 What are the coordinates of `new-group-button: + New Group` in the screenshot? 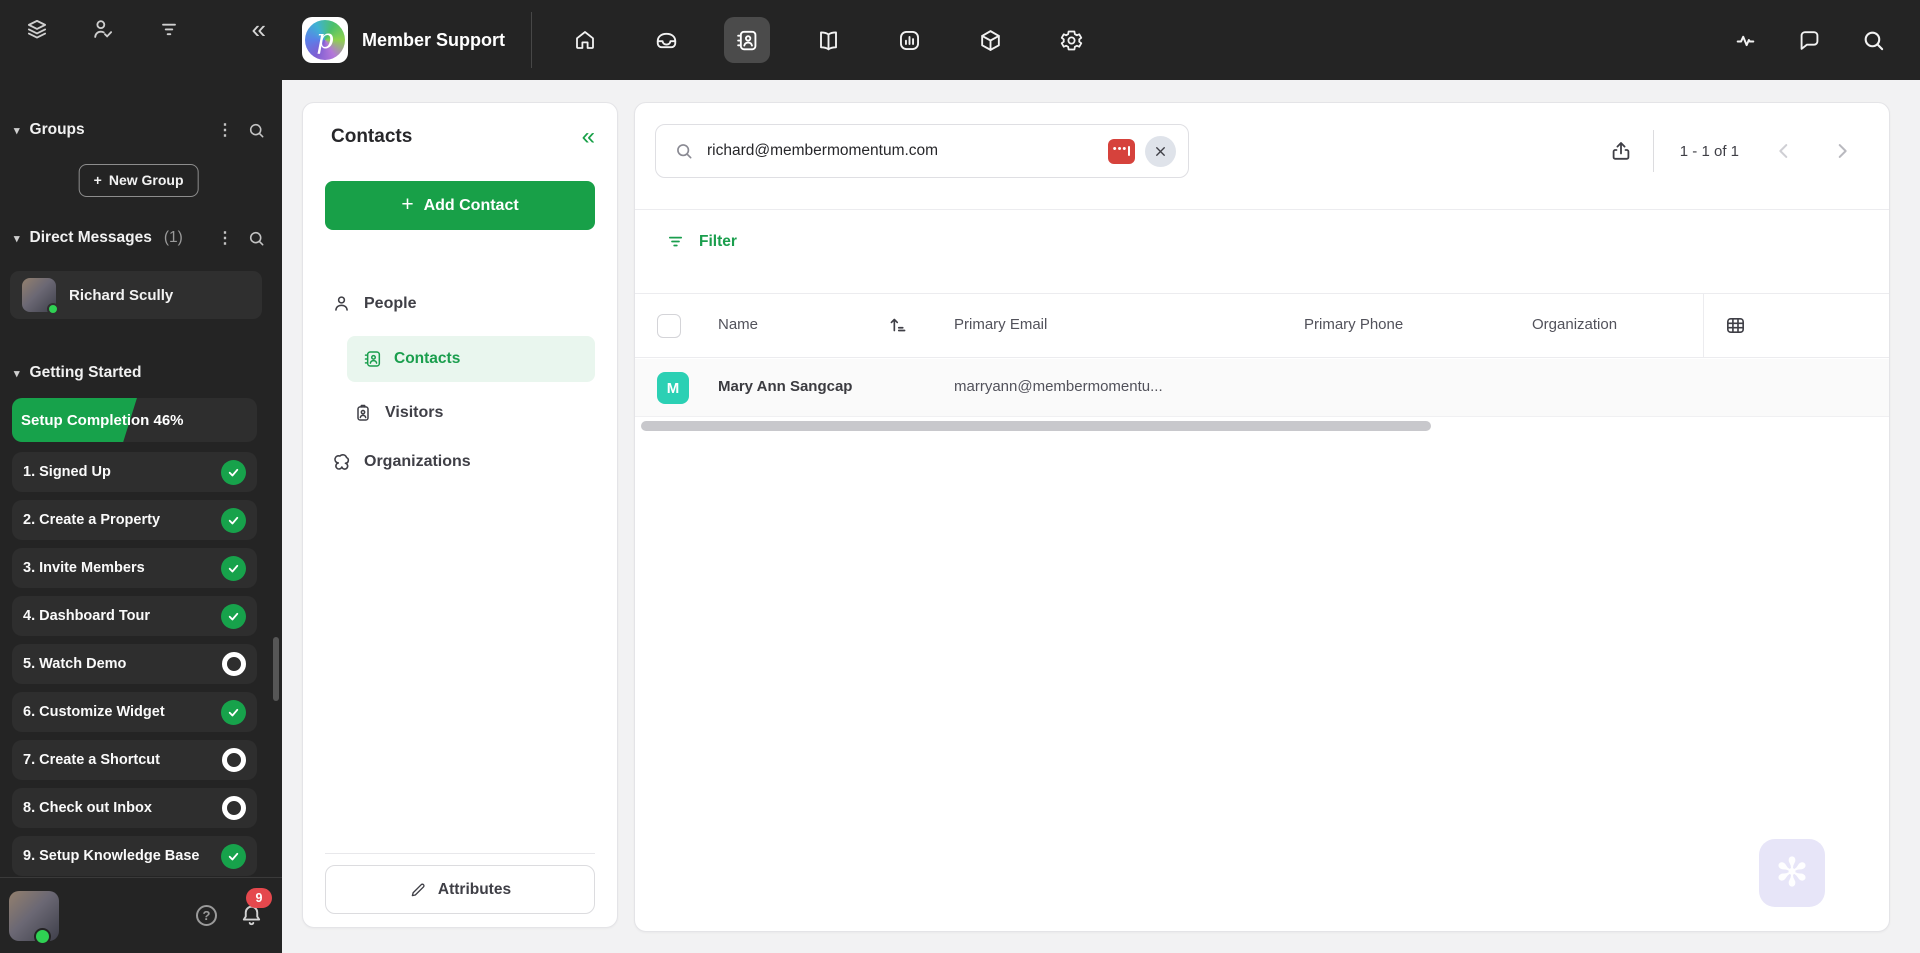 It's located at (138, 180).